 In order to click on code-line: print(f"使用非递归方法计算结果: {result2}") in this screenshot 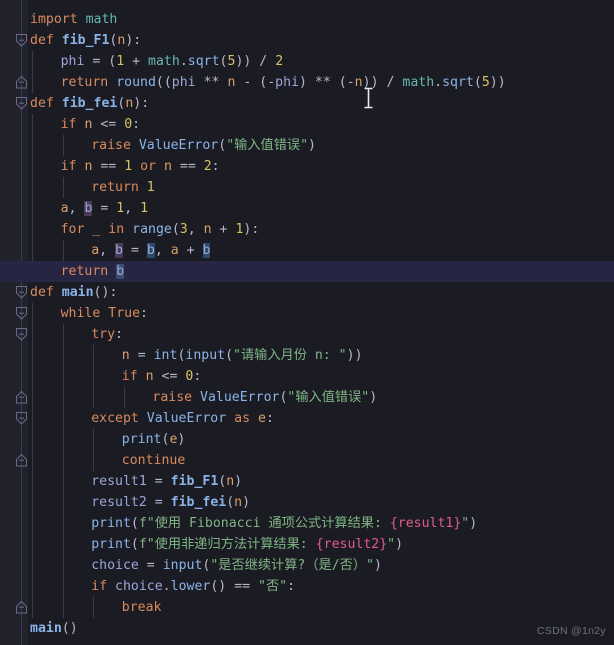, I will do `click(307, 544)`.